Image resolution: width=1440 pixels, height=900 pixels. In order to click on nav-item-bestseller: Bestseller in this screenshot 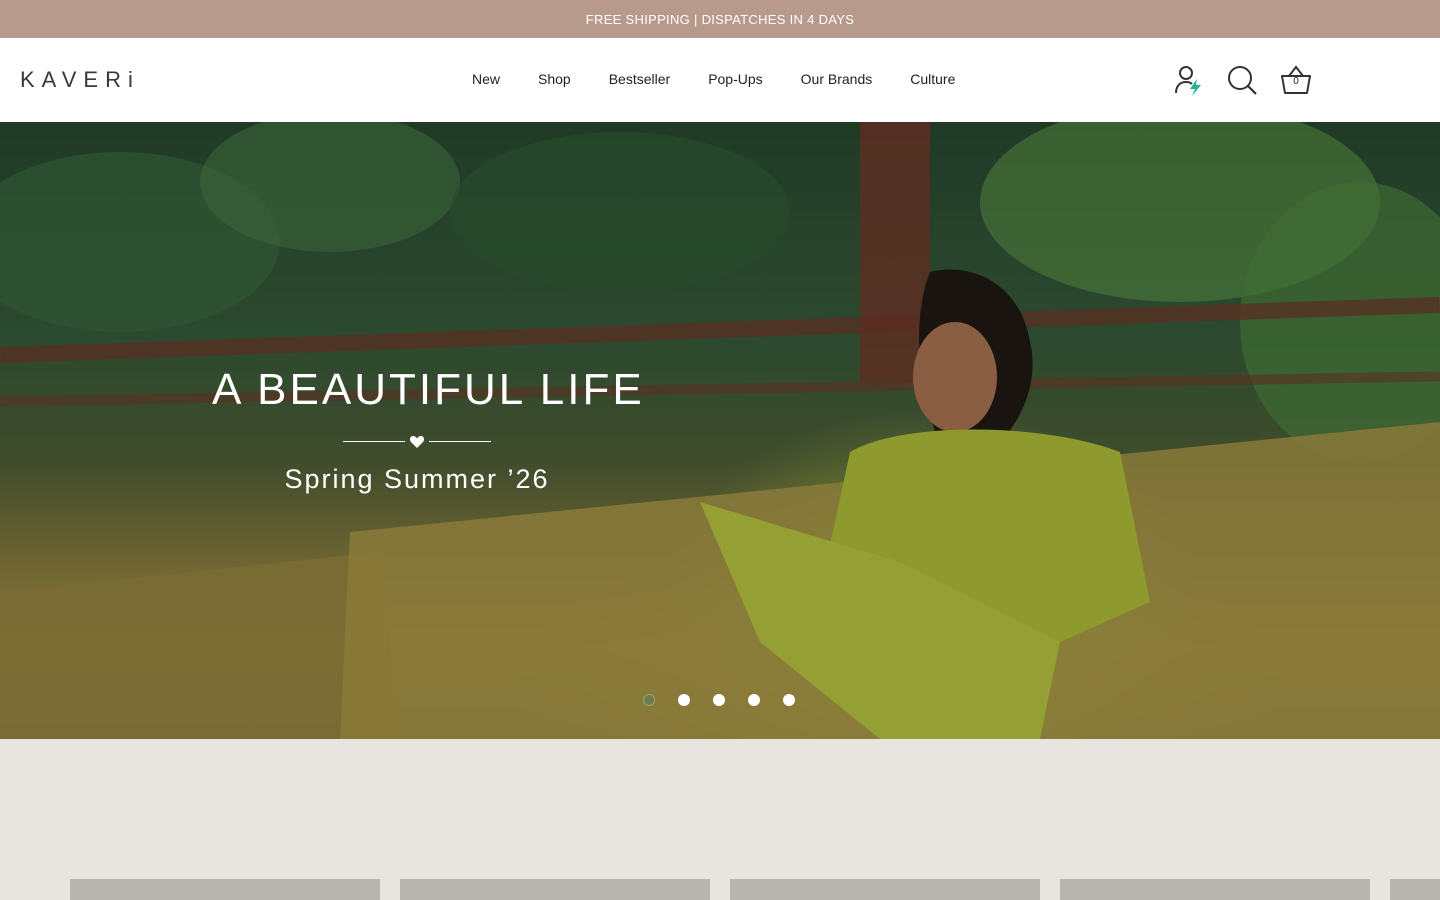, I will do `click(639, 79)`.